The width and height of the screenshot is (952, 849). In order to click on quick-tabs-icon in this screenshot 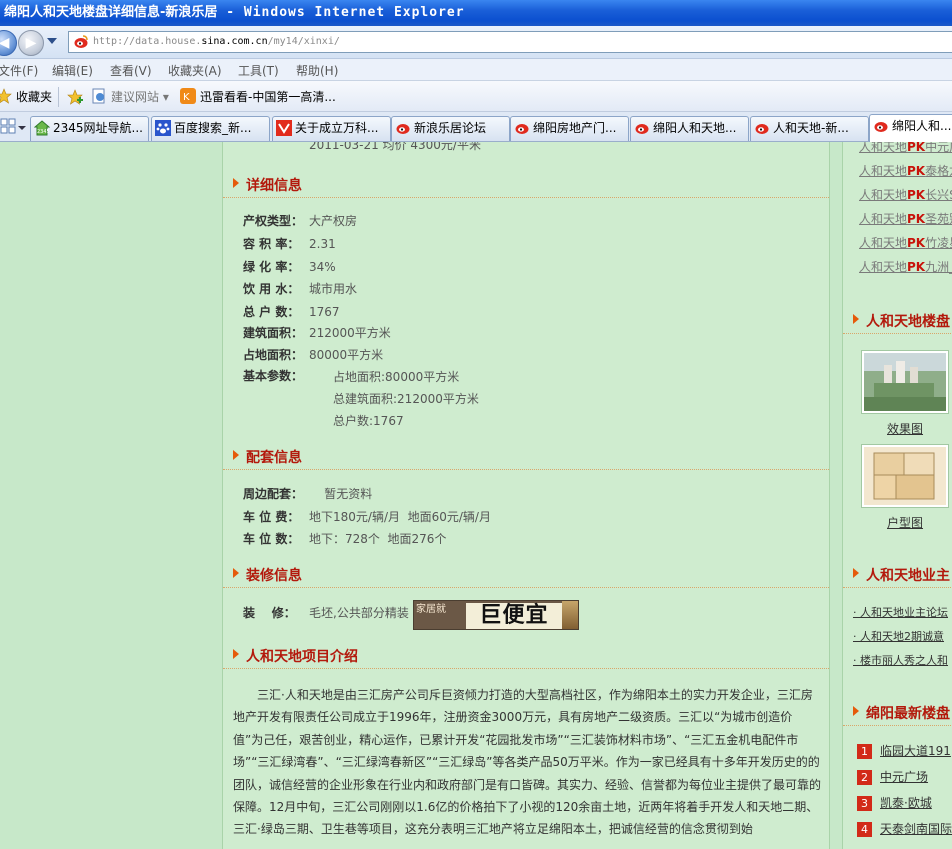, I will do `click(8, 126)`.